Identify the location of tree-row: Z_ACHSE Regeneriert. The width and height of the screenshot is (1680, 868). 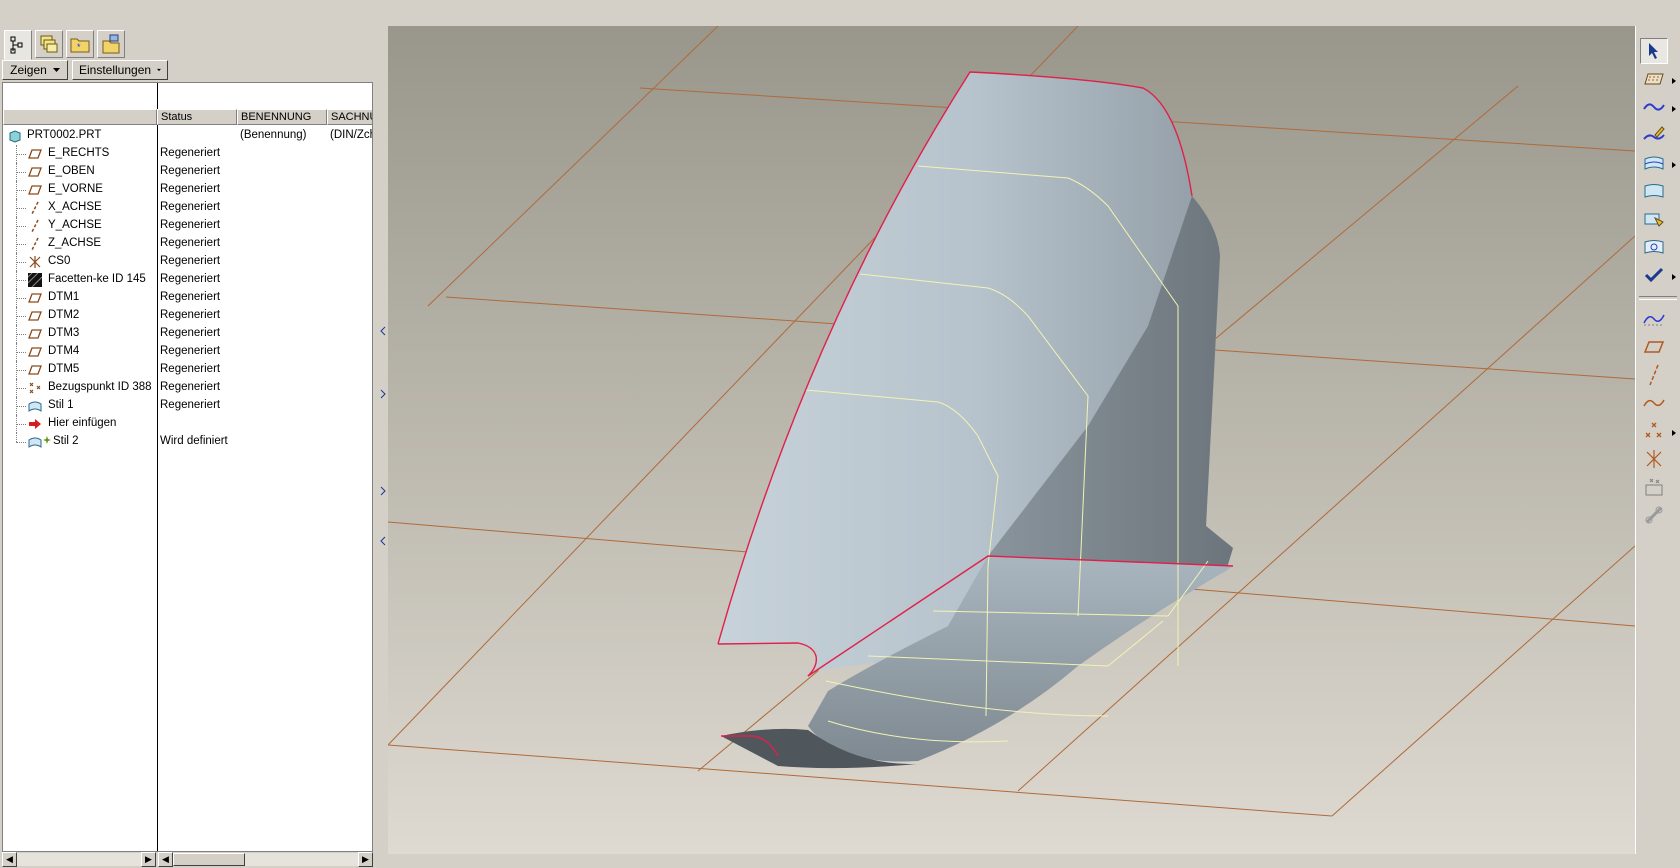
(187, 244).